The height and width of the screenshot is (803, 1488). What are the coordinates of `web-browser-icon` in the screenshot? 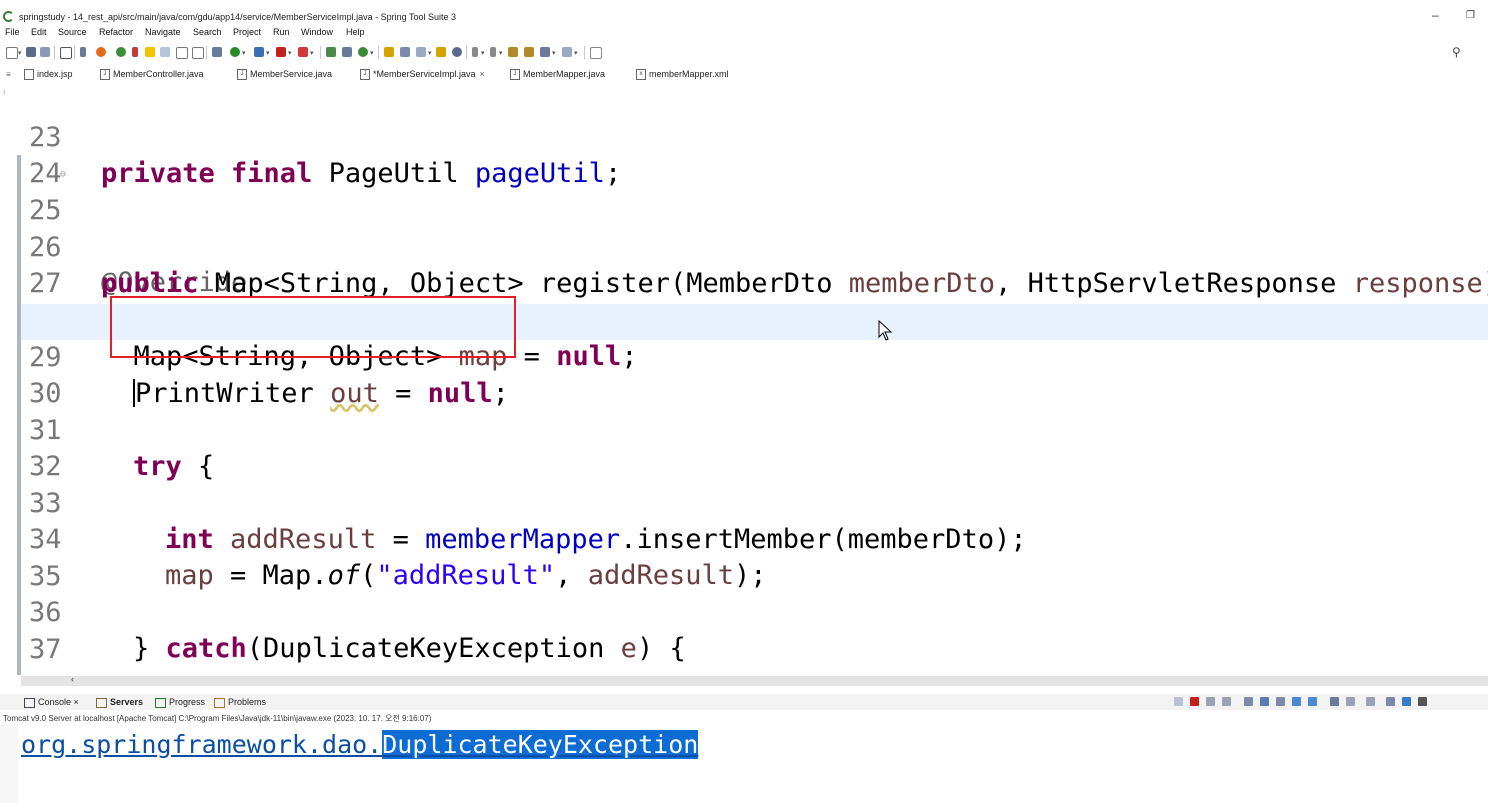 It's located at (457, 52).